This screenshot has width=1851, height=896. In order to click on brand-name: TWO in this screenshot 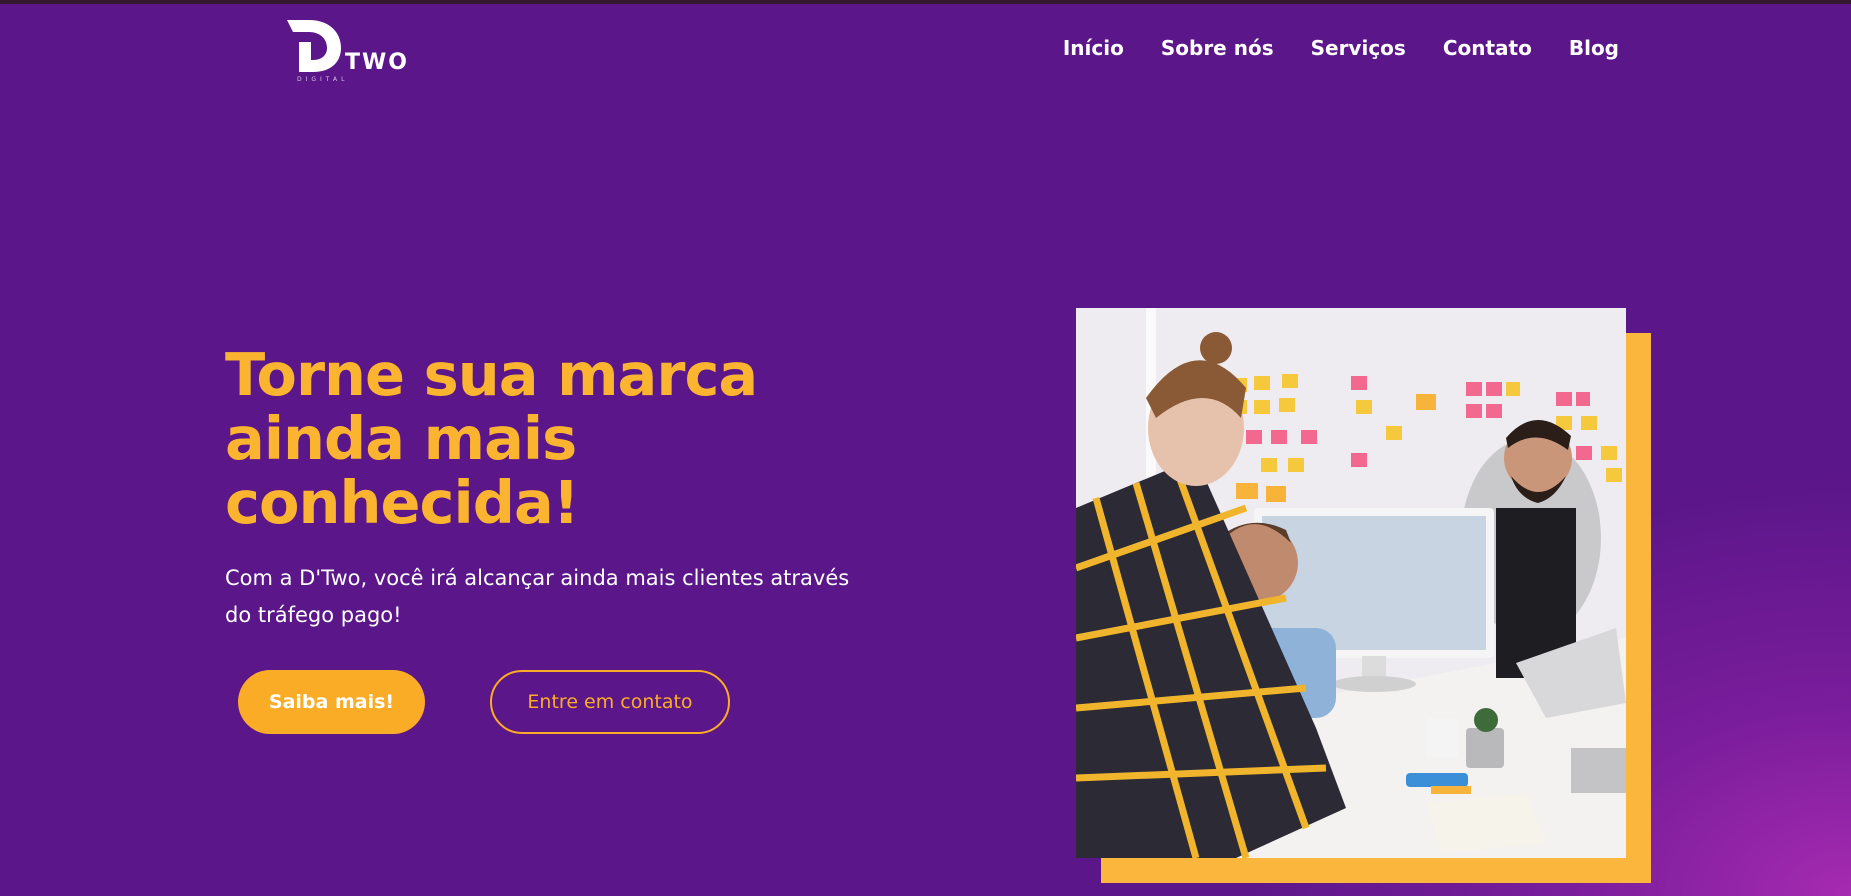, I will do `click(377, 62)`.